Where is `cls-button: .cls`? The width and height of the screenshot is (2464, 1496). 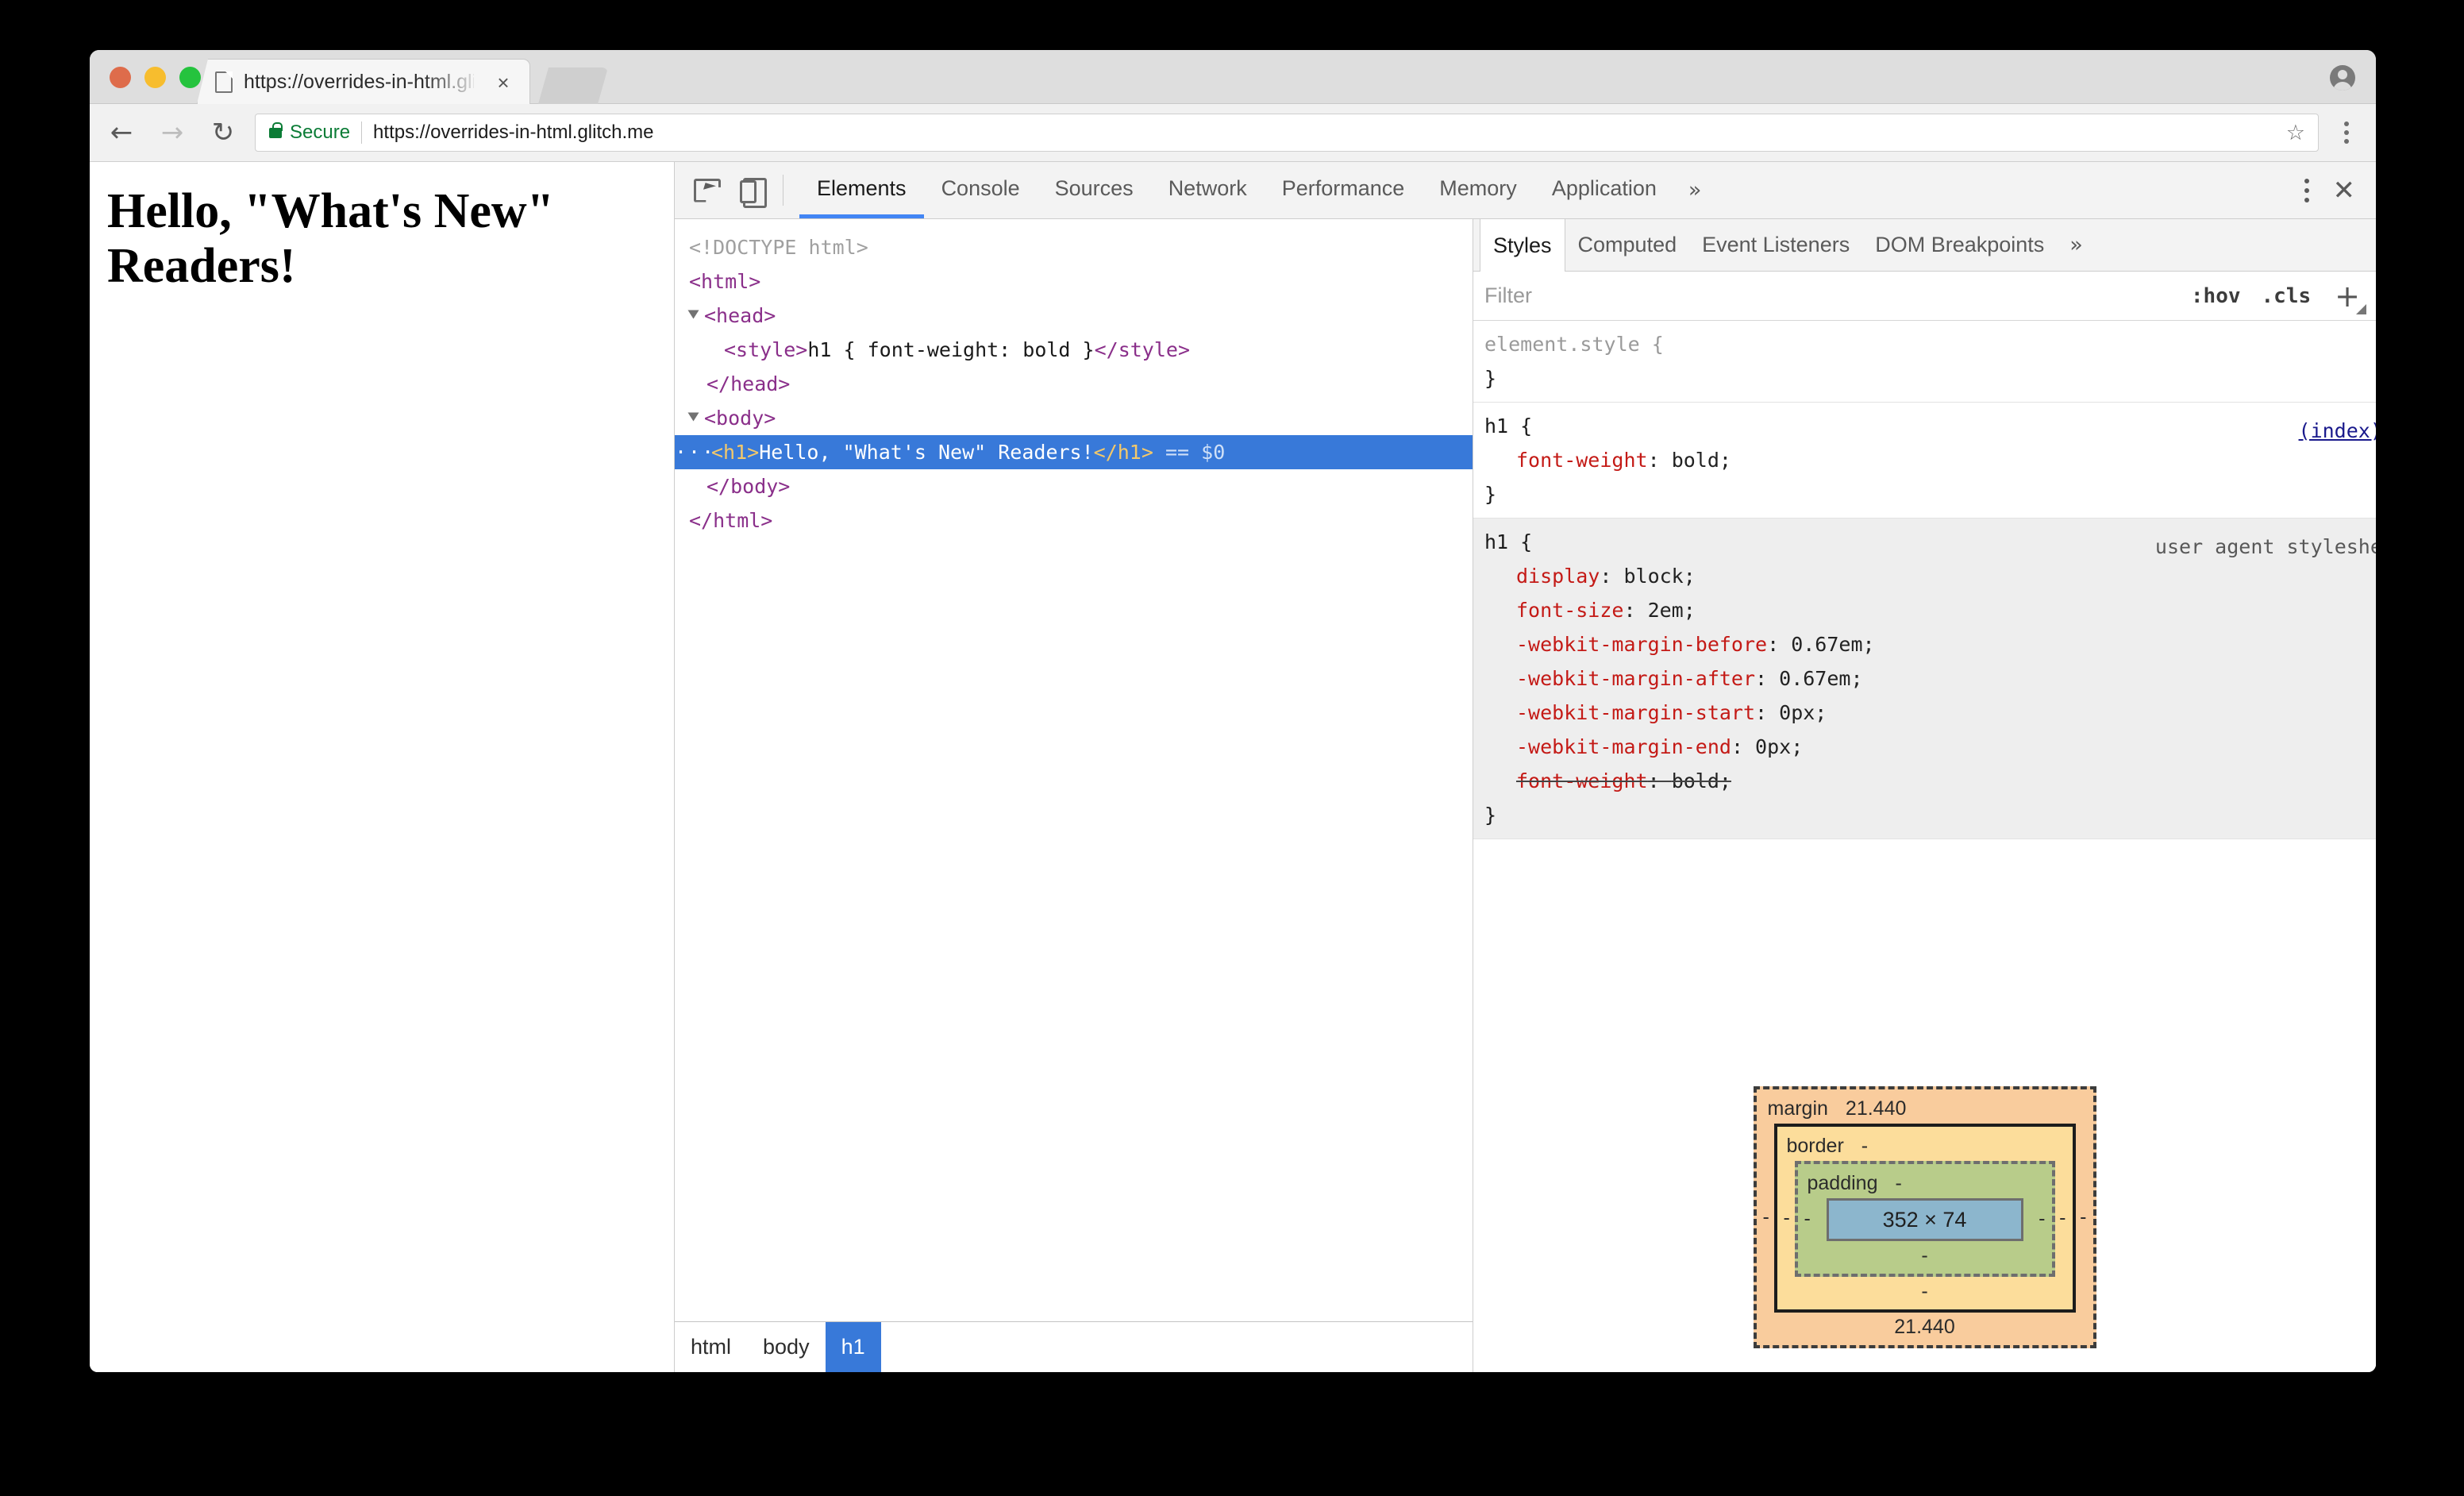
cls-button: .cls is located at coordinates (2287, 296).